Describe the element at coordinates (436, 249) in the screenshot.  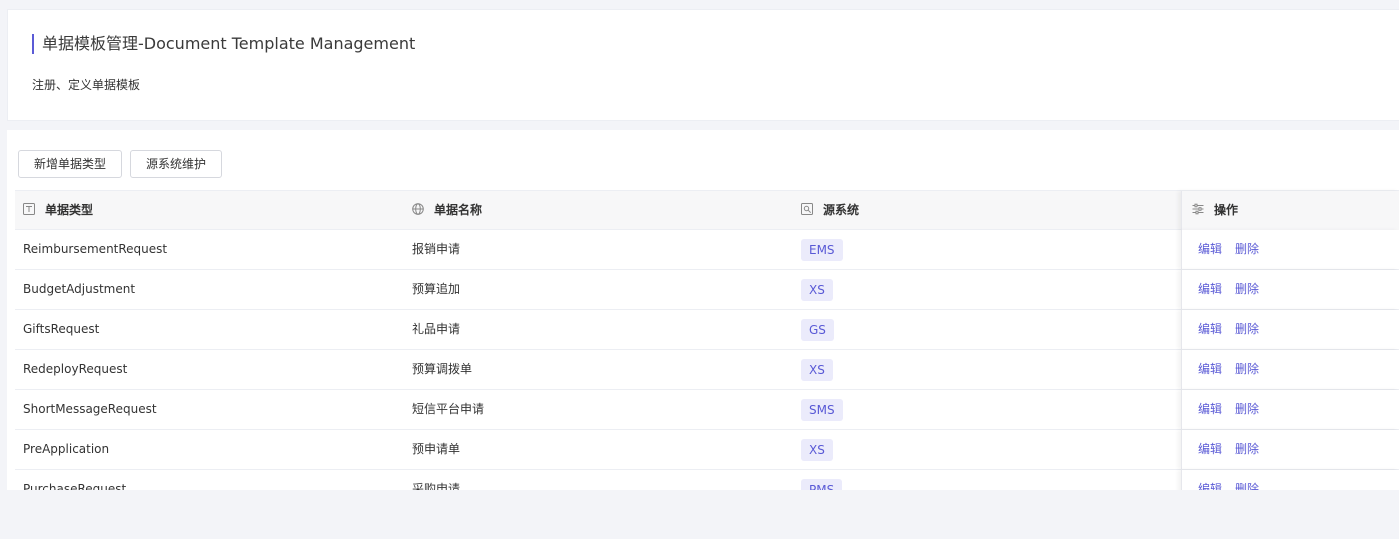
I see `cell-name: 报销申请` at that location.